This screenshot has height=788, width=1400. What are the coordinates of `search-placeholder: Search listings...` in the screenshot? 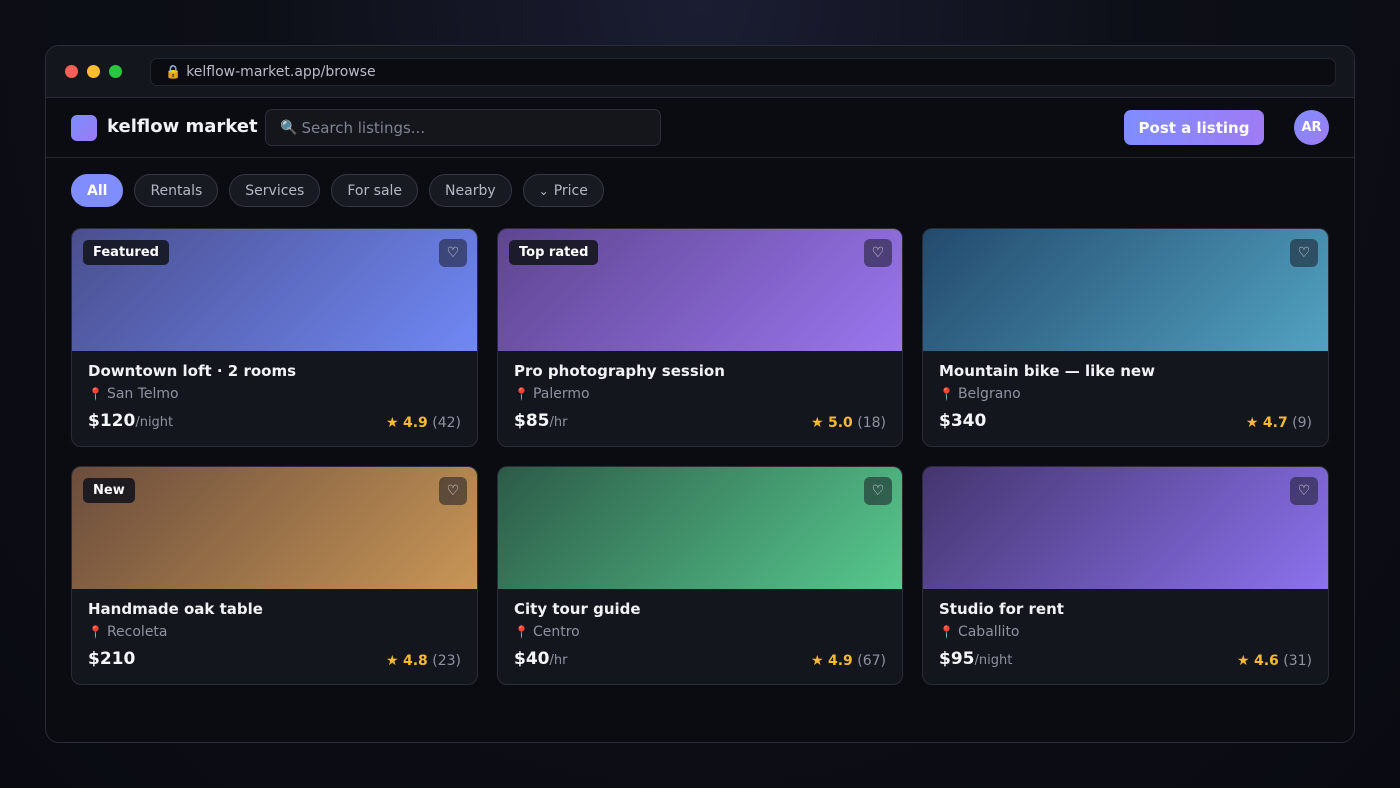 It's located at (363, 127).